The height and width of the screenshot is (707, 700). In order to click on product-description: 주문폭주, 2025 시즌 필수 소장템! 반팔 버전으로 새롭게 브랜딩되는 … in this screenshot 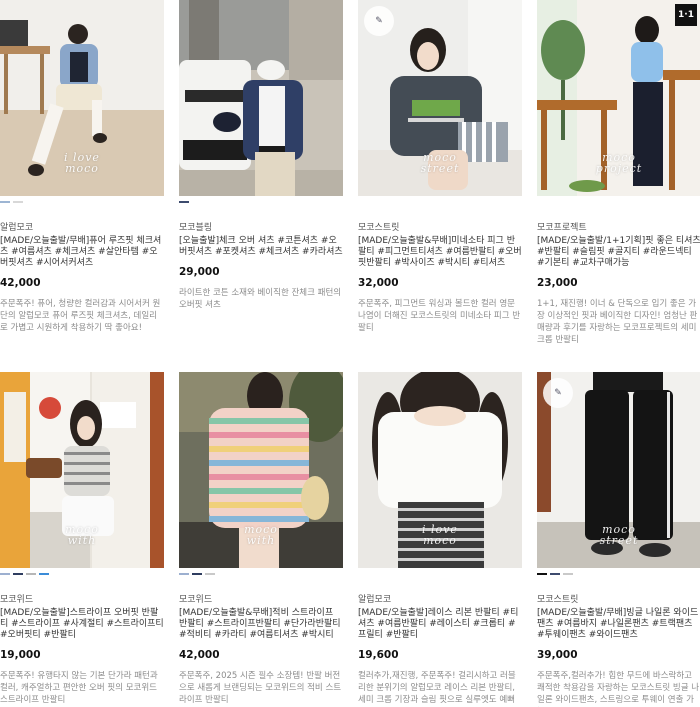, I will do `click(260, 688)`.